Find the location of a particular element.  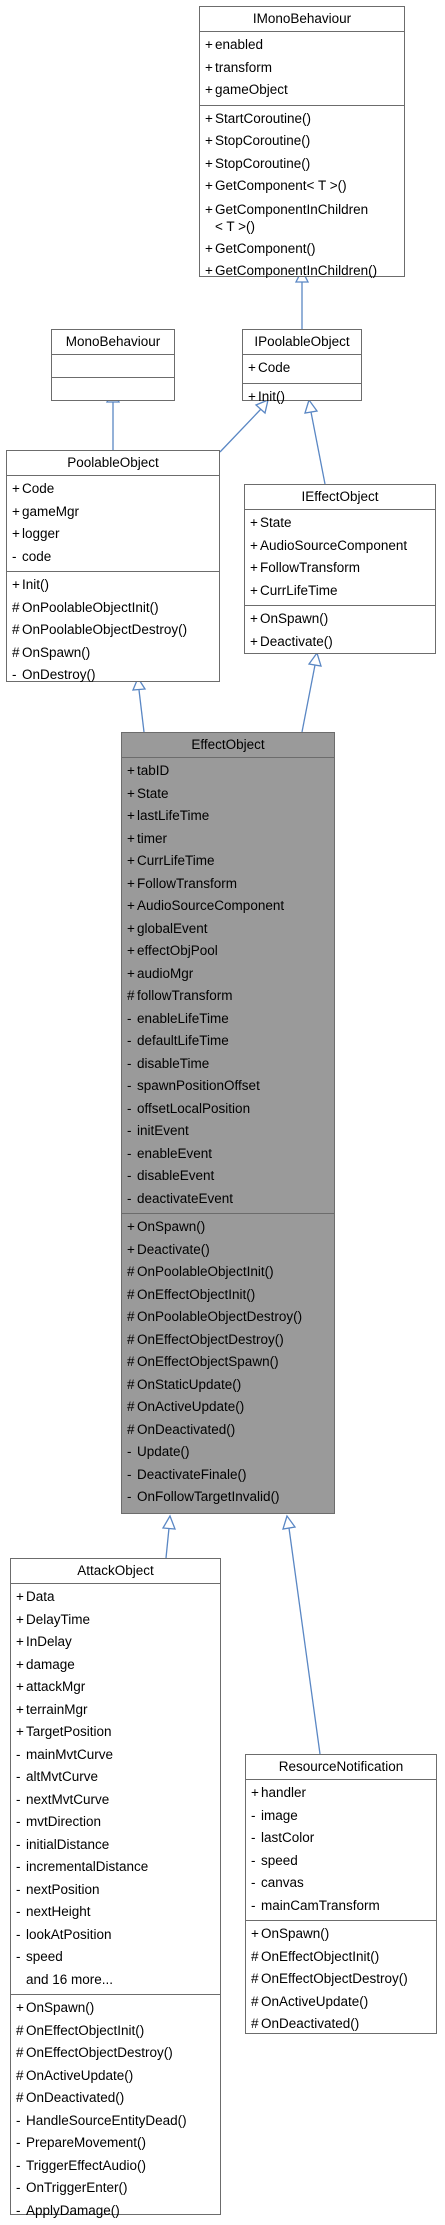

attribute-row: + globalEvent is located at coordinates (228, 929).